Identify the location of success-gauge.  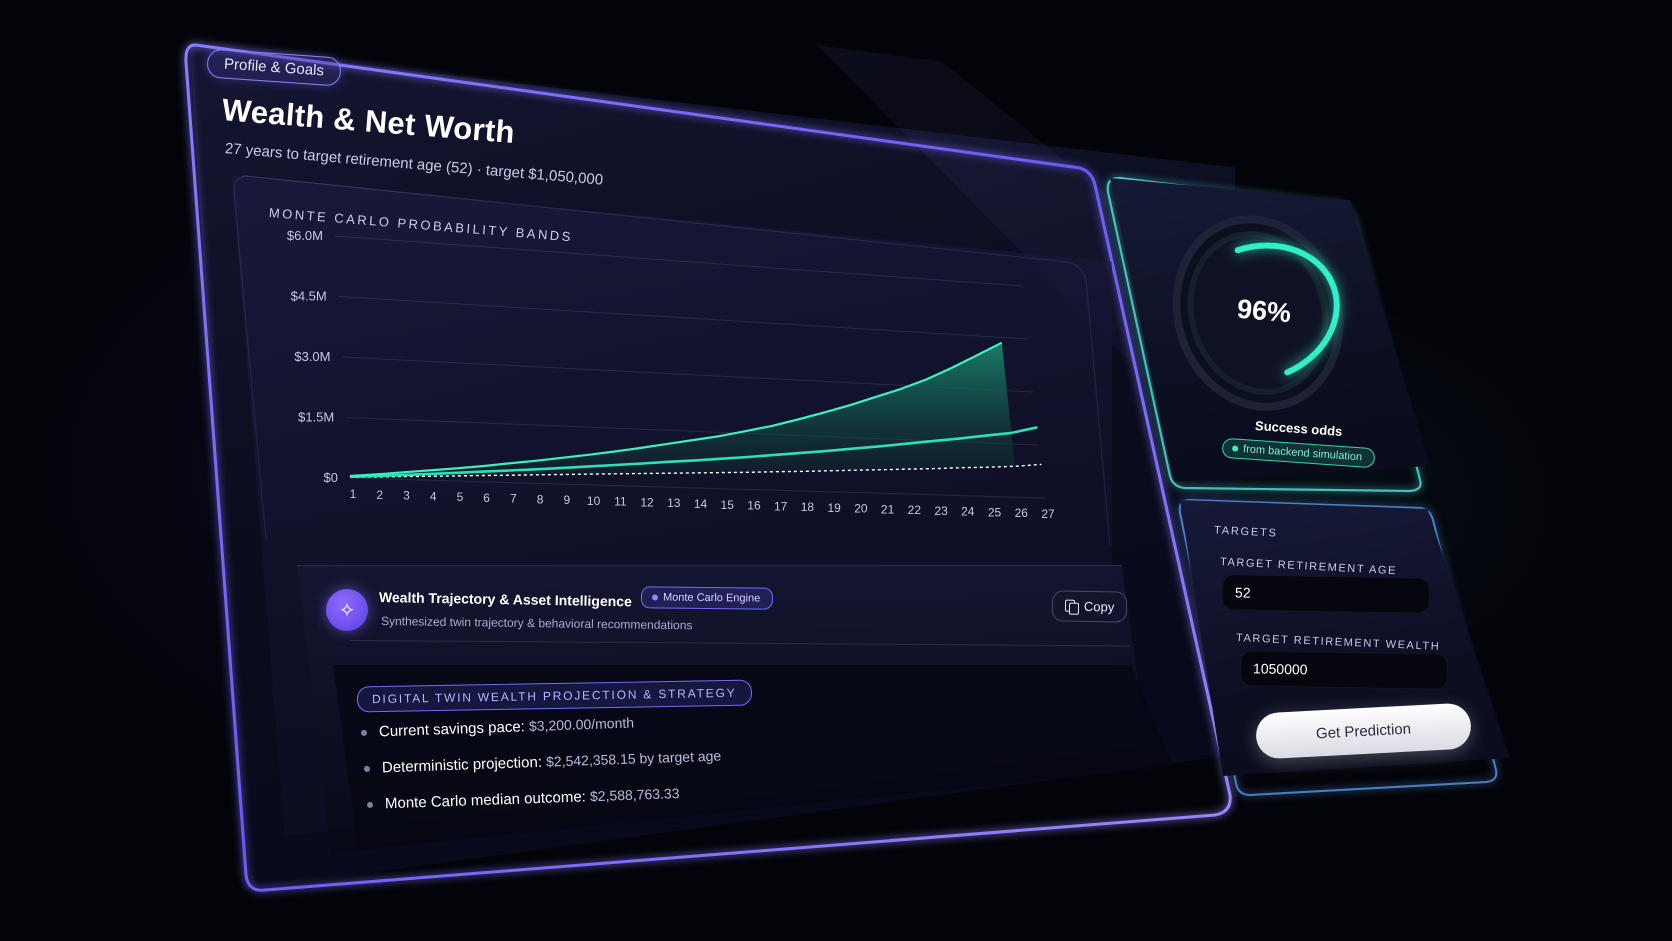
(1258, 313).